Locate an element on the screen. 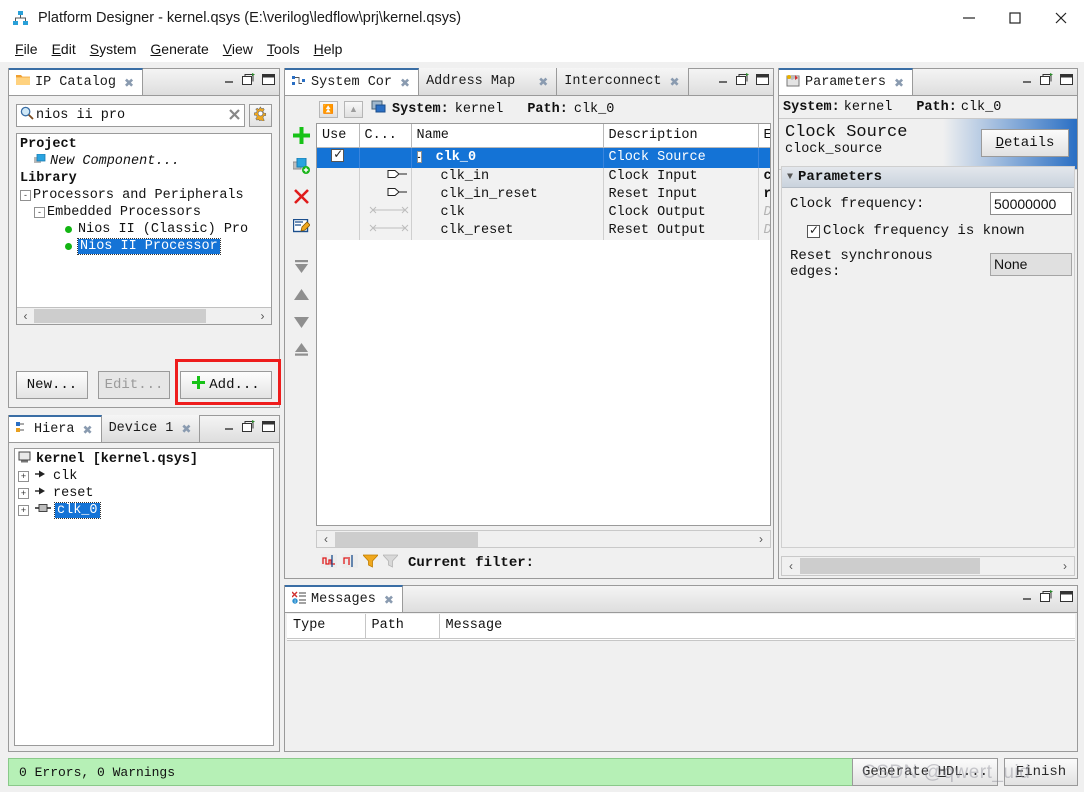 Image resolution: width=1084 pixels, height=792 pixels. search-input is located at coordinates (131, 115).